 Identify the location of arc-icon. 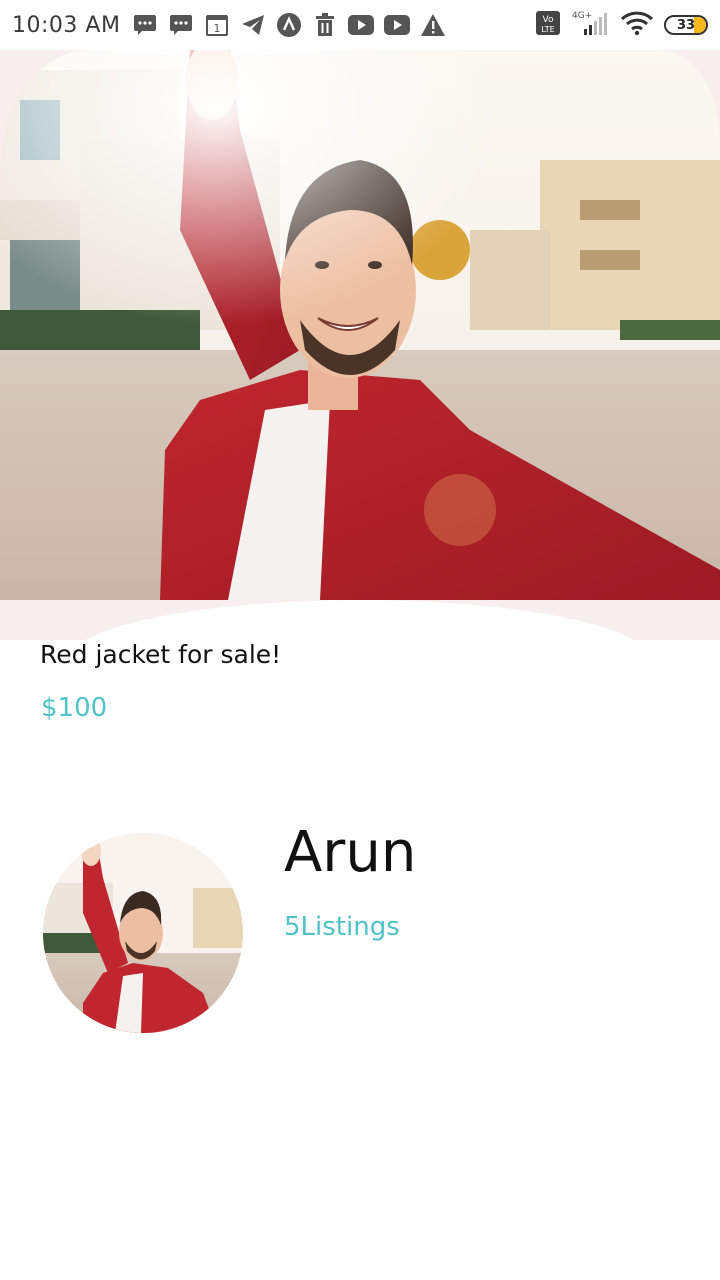
(289, 25).